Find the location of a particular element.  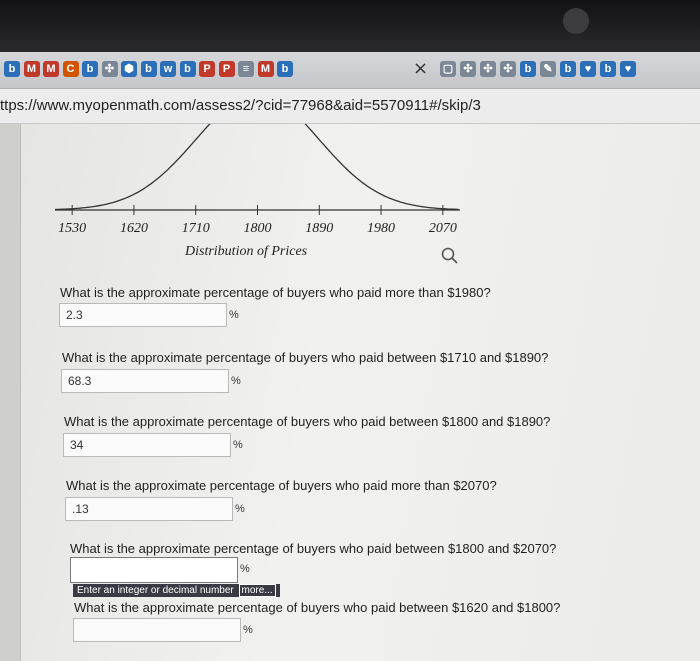

browser-tab-icon: ≡ is located at coordinates (246, 69).